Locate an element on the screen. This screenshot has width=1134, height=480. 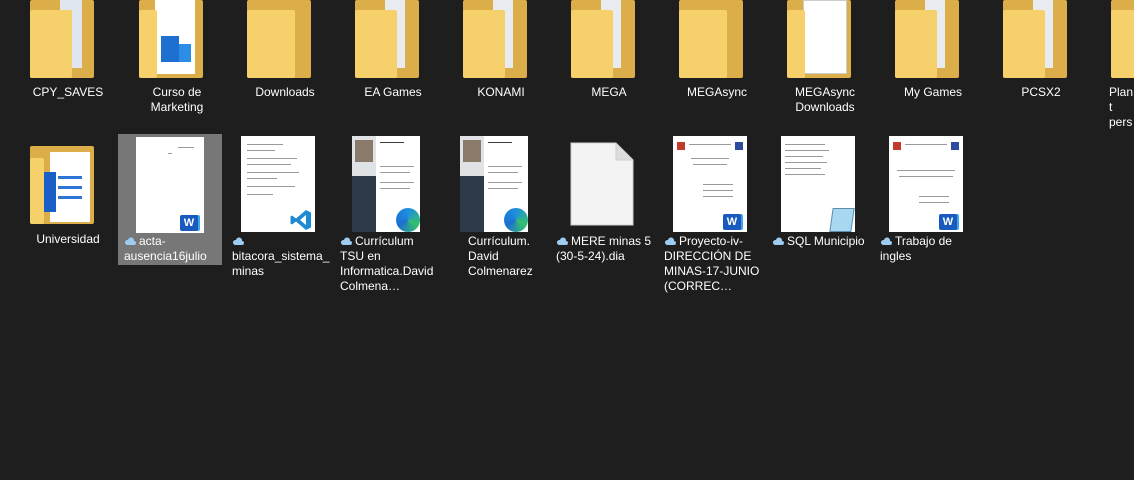
folder-item-mega: MEGA is located at coordinates (609, 60).